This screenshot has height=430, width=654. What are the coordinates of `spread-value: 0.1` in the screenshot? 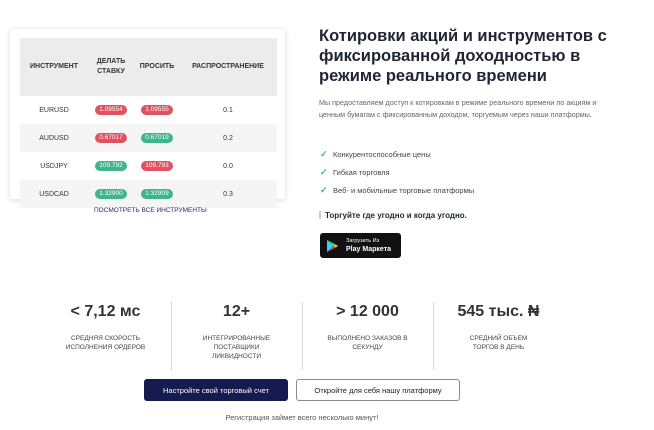 It's located at (228, 110).